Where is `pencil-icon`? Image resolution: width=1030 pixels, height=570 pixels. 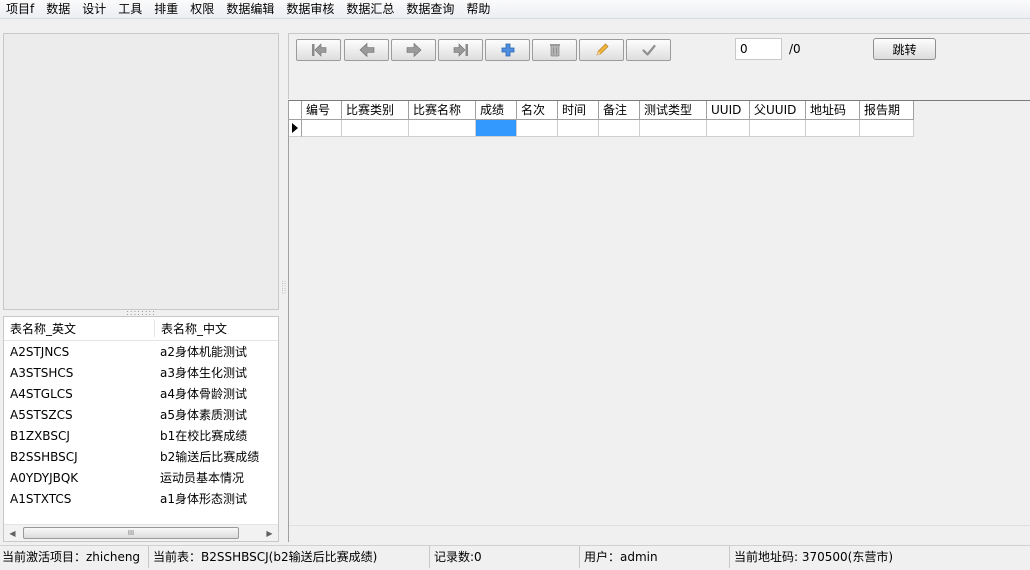
pencil-icon is located at coordinates (601, 49).